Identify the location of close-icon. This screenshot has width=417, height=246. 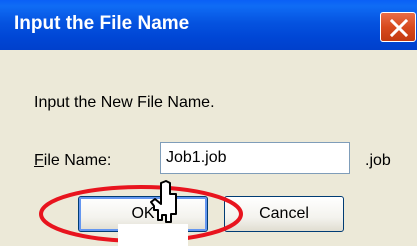
(399, 28).